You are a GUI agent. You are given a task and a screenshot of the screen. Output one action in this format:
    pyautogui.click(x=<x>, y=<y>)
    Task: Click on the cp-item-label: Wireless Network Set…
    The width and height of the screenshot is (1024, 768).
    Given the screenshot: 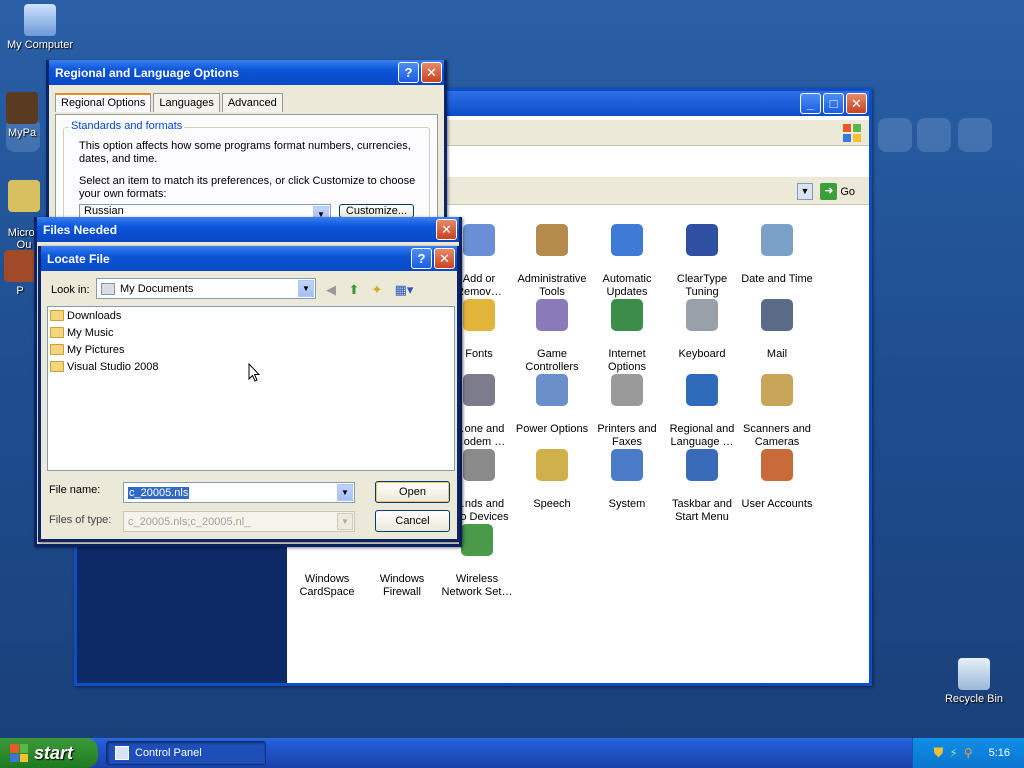 What is the action you would take?
    pyautogui.click(x=477, y=585)
    